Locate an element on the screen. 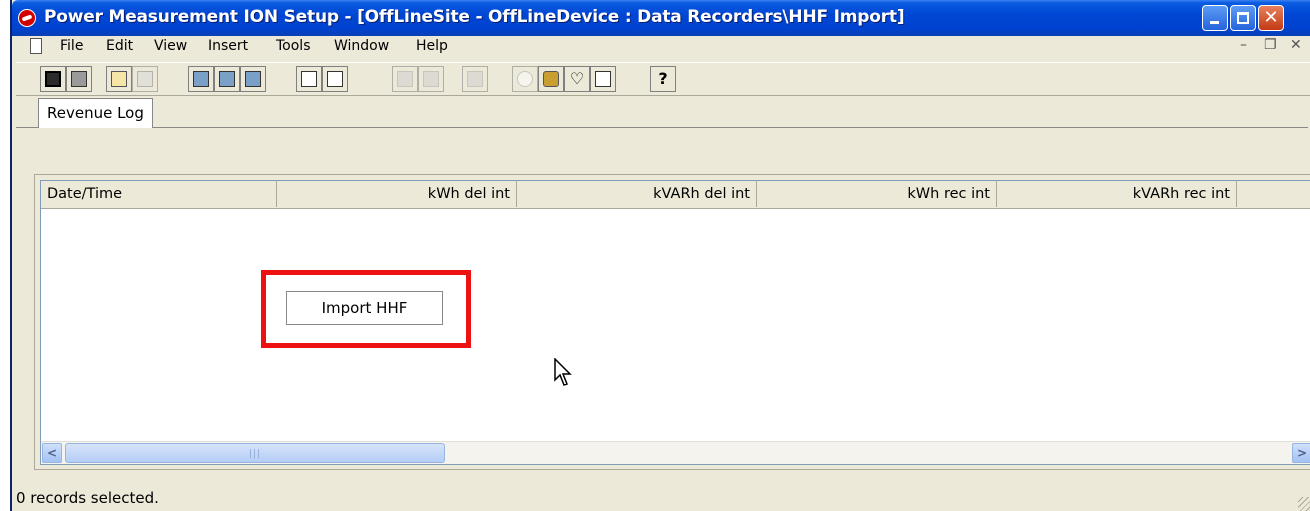  toolbar: ♡ ? is located at coordinates (663, 79).